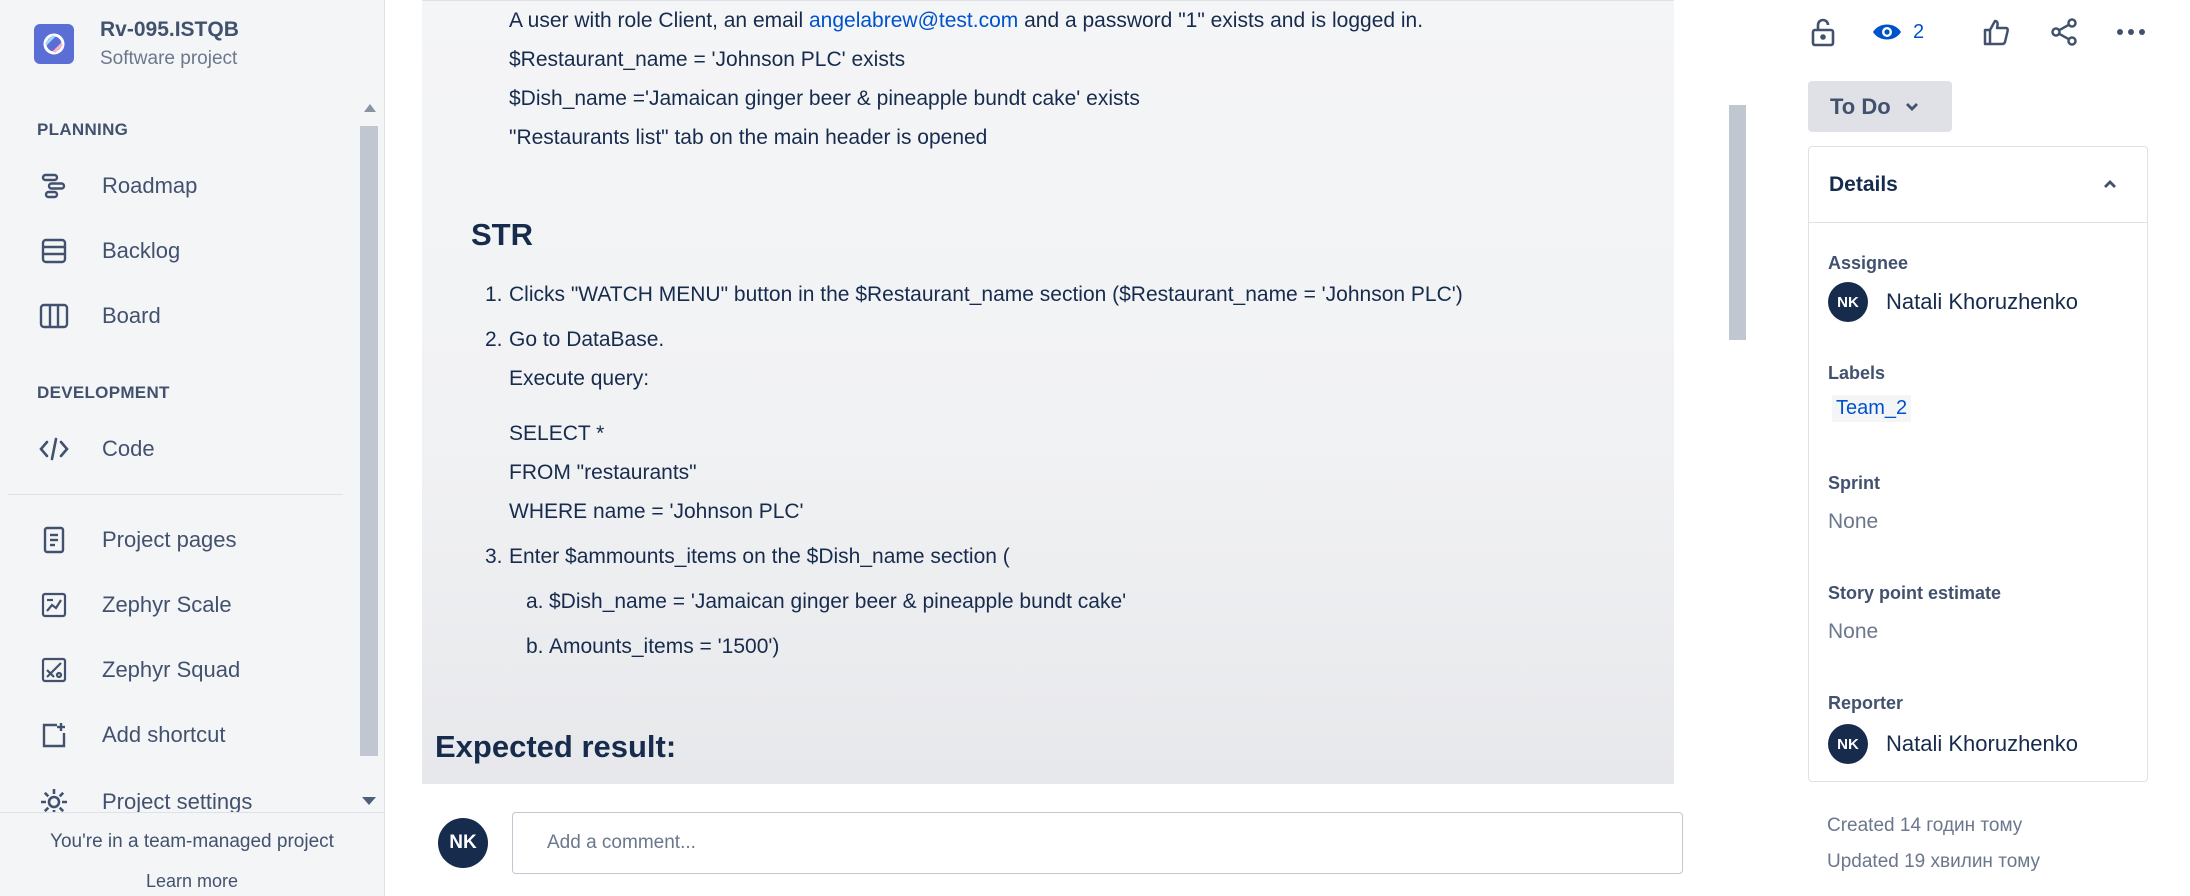 This screenshot has width=2190, height=896. What do you see at coordinates (463, 843) in the screenshot?
I see `comment-avatar: NK` at bounding box center [463, 843].